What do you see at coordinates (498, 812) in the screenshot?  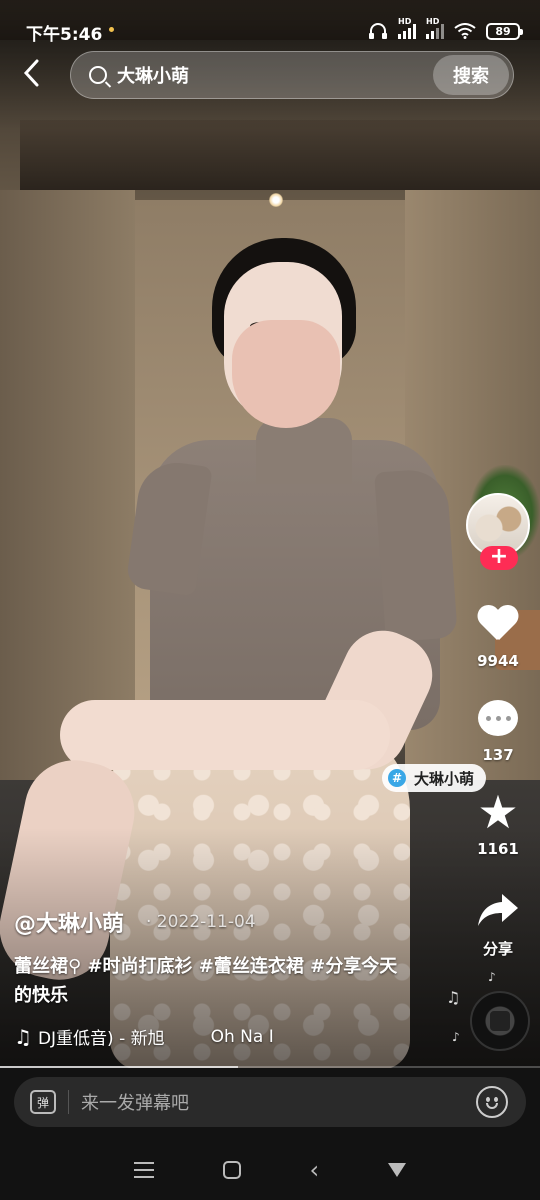 I see `star-icon: ★` at bounding box center [498, 812].